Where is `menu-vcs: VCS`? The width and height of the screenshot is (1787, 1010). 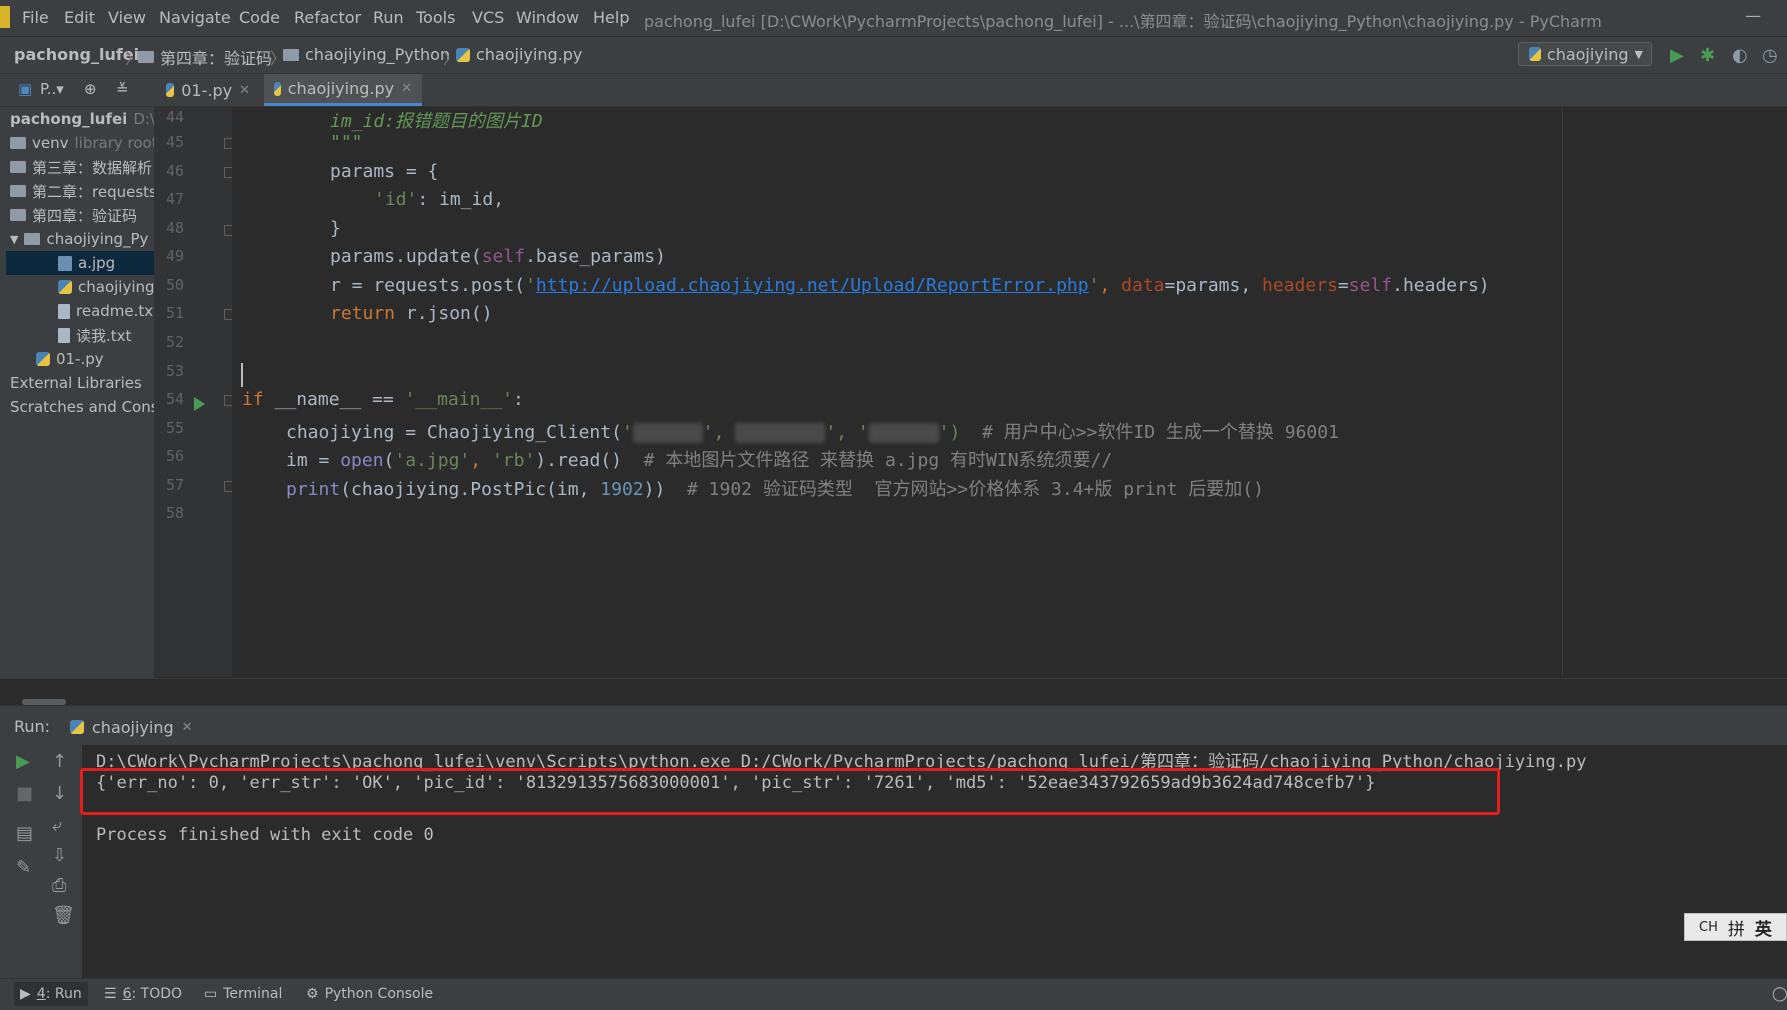 menu-vcs: VCS is located at coordinates (488, 17).